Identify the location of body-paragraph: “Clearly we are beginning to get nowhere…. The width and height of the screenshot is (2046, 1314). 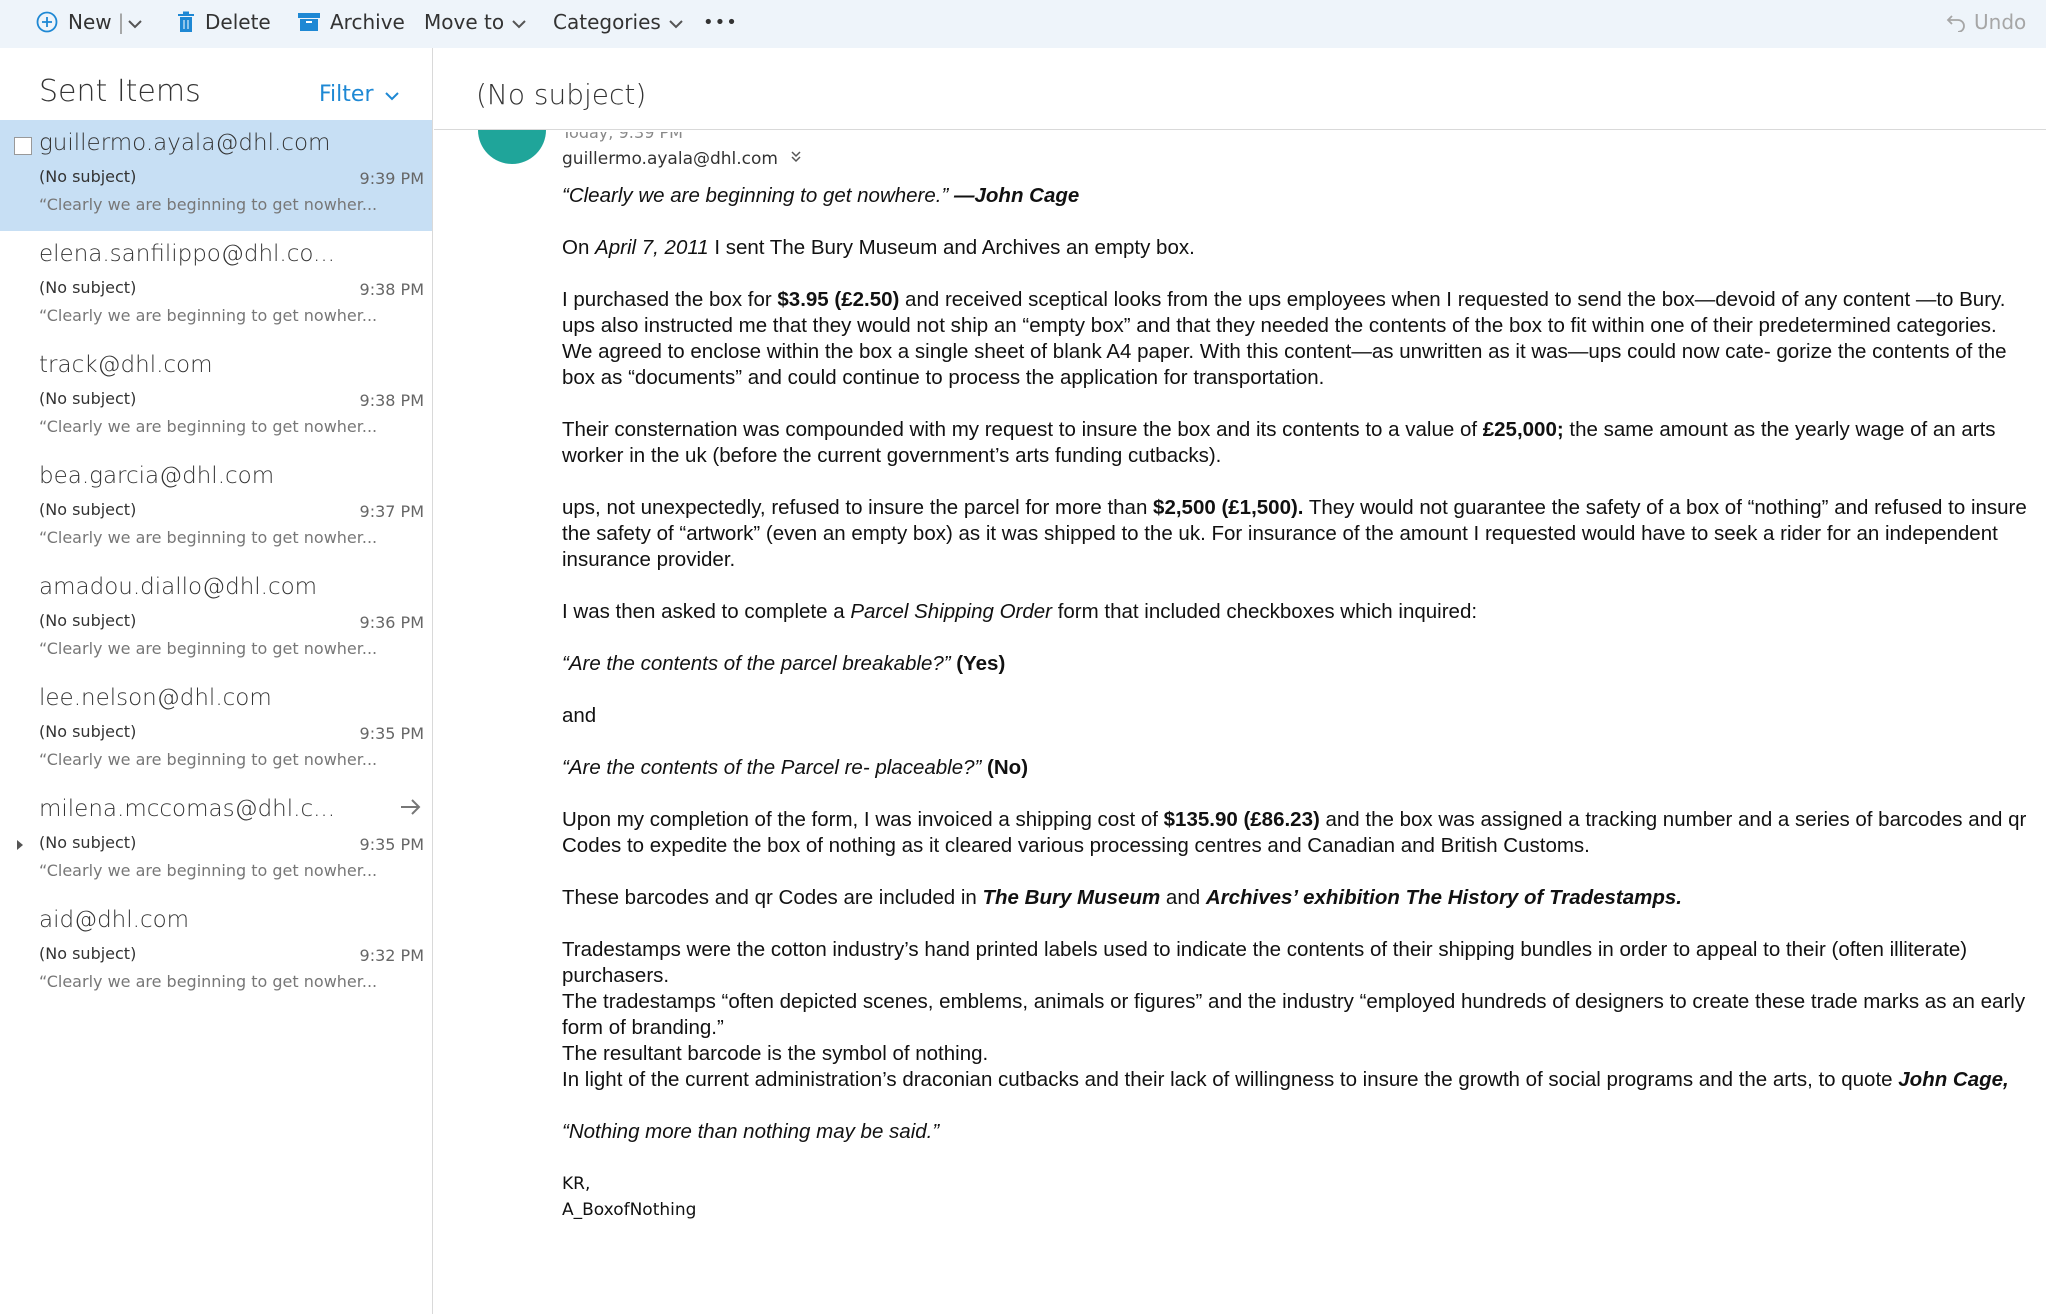
(1297, 196).